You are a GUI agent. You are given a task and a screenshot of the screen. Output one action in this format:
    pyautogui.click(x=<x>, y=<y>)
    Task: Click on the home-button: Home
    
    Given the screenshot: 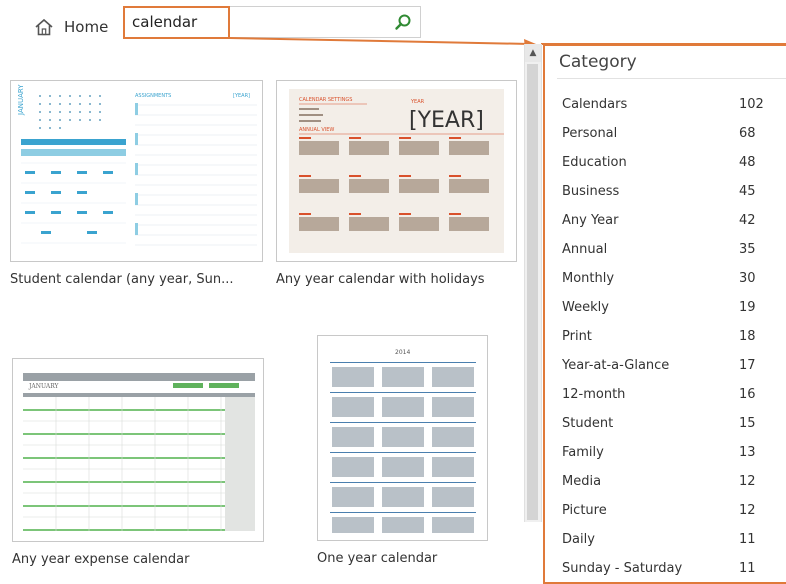 What is the action you would take?
    pyautogui.click(x=71, y=27)
    